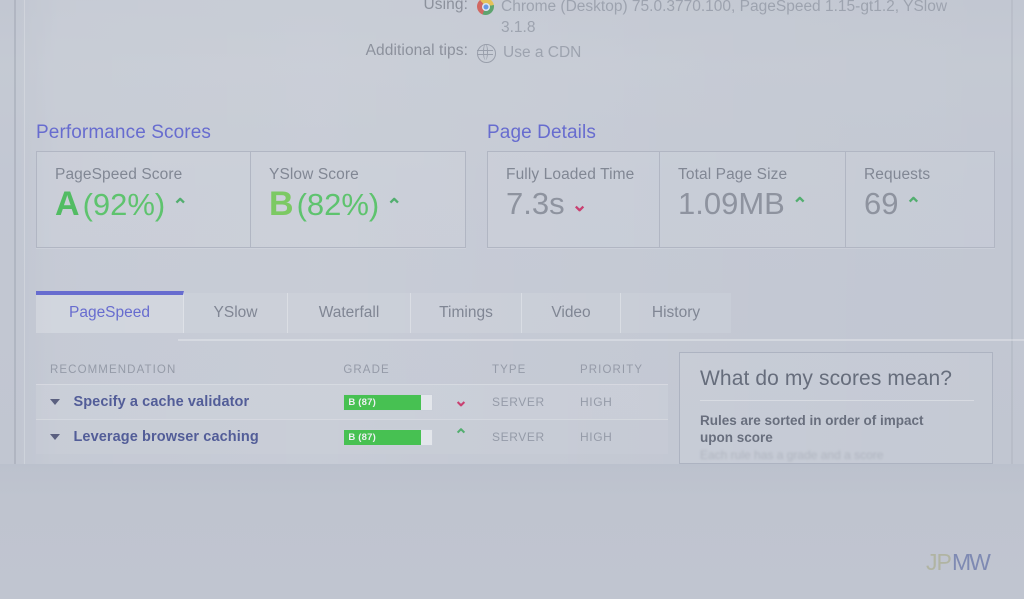 The height and width of the screenshot is (599, 1024). Describe the element at coordinates (165, 437) in the screenshot. I see `recommendation-name: Leverage browser caching` at that location.